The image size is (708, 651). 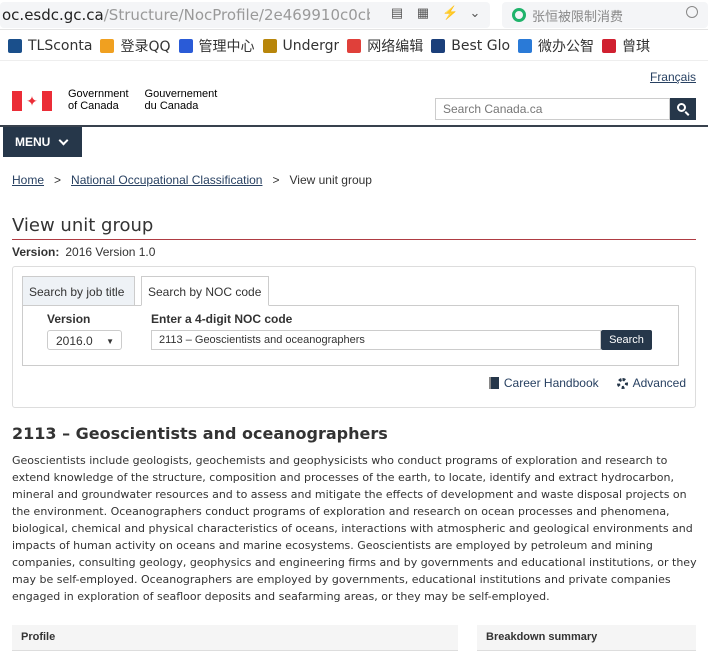 What do you see at coordinates (311, 45) in the screenshot?
I see `bookmark-label: Undergr` at bounding box center [311, 45].